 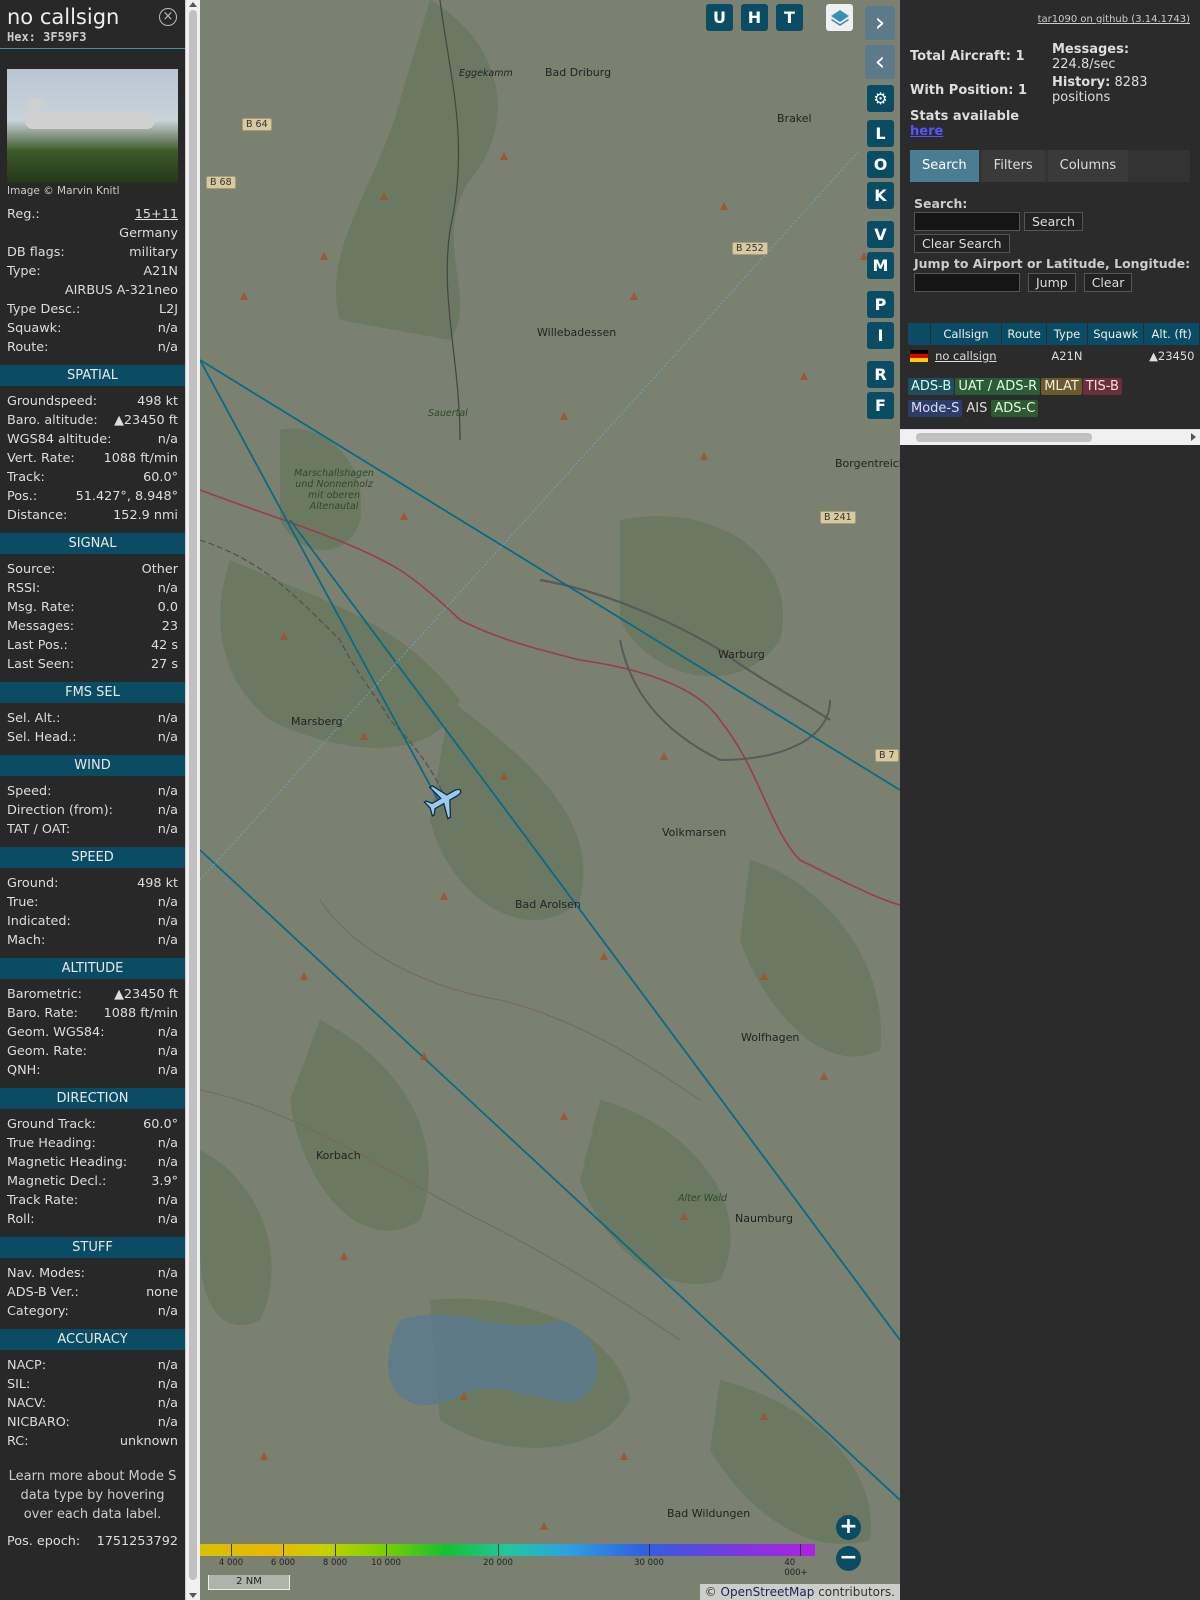 I want to click on sidebar-scrollbar, so click(x=192, y=800).